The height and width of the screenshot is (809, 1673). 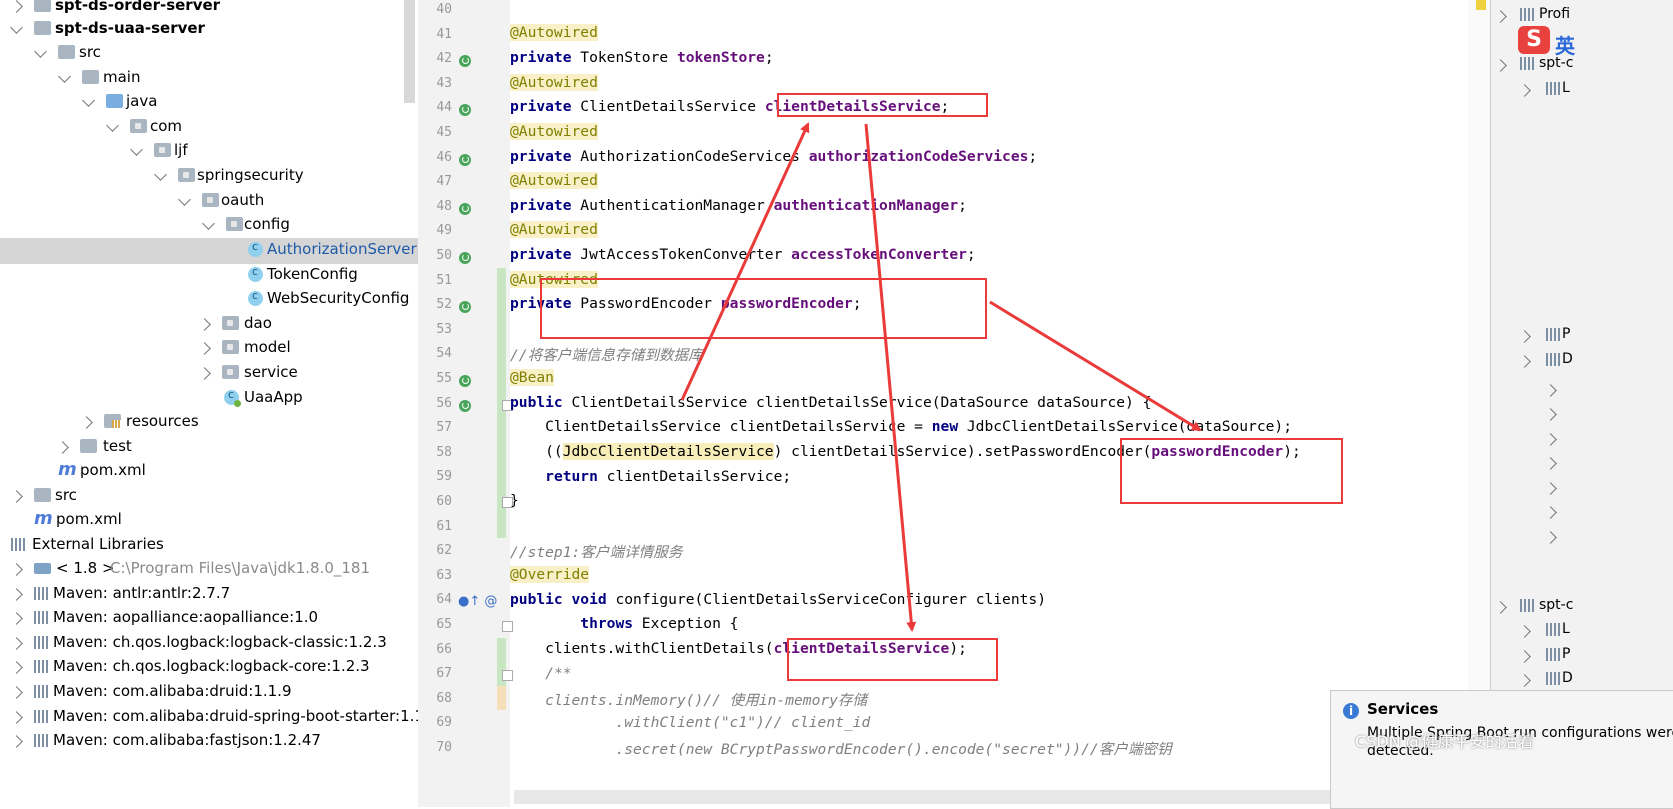 I want to click on arrow-field-to-usage, so click(x=890, y=377).